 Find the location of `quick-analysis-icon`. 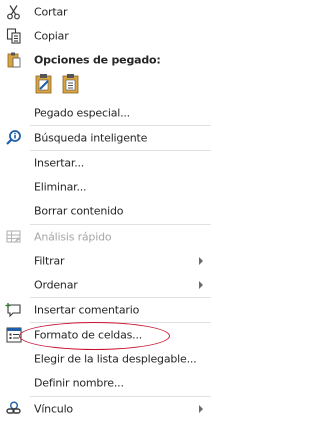

quick-analysis-icon is located at coordinates (14, 237).